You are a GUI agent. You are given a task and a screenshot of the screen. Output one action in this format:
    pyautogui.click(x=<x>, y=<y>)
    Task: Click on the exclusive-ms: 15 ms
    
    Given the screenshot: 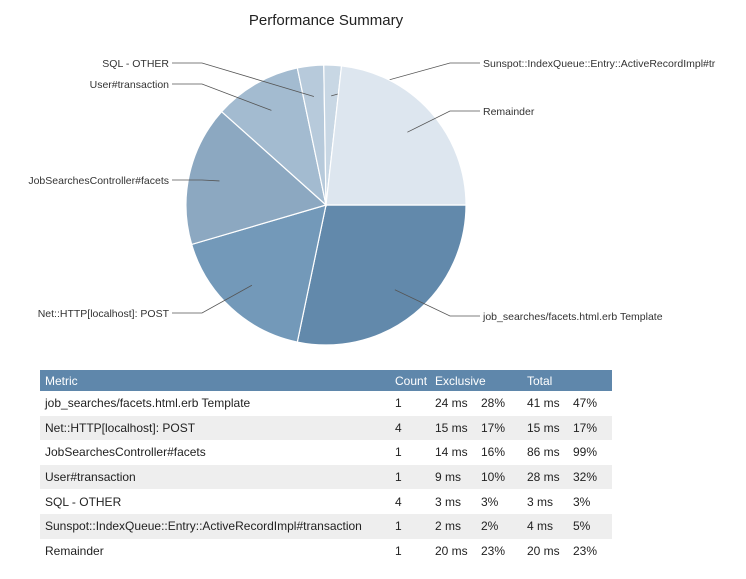 What is the action you would take?
    pyautogui.click(x=451, y=427)
    